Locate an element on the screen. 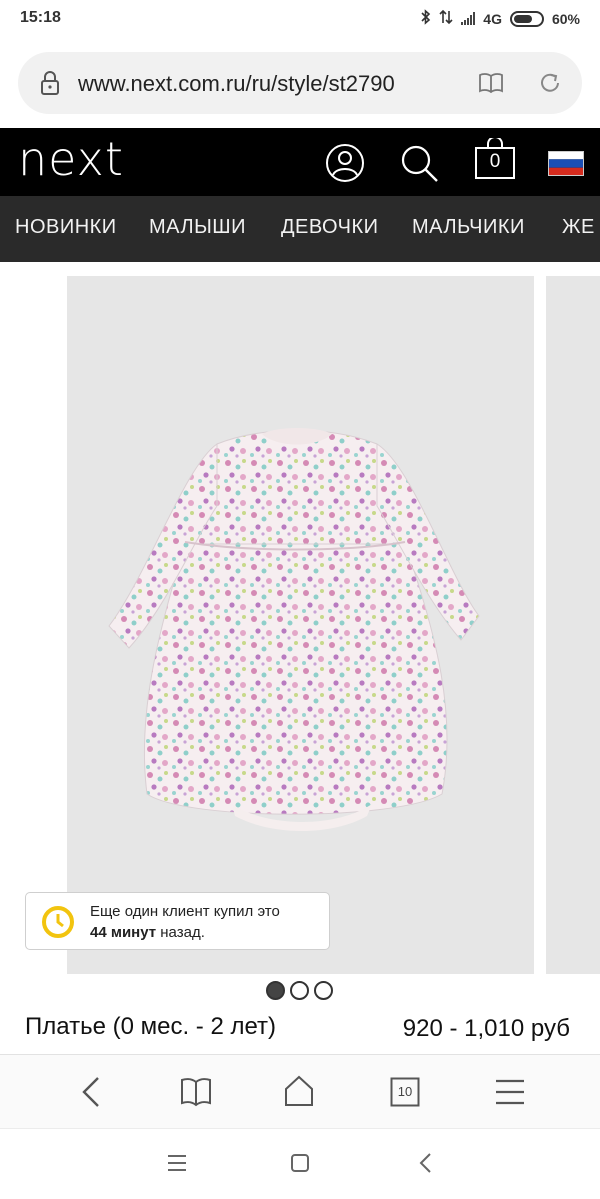  product-price: 920 - 1,010 руб is located at coordinates (486, 1028).